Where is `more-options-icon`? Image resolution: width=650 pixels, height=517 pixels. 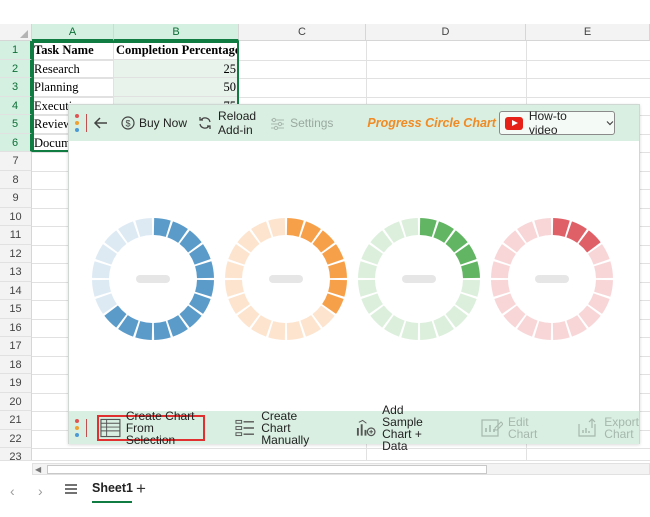
more-options-icon is located at coordinates (77, 123).